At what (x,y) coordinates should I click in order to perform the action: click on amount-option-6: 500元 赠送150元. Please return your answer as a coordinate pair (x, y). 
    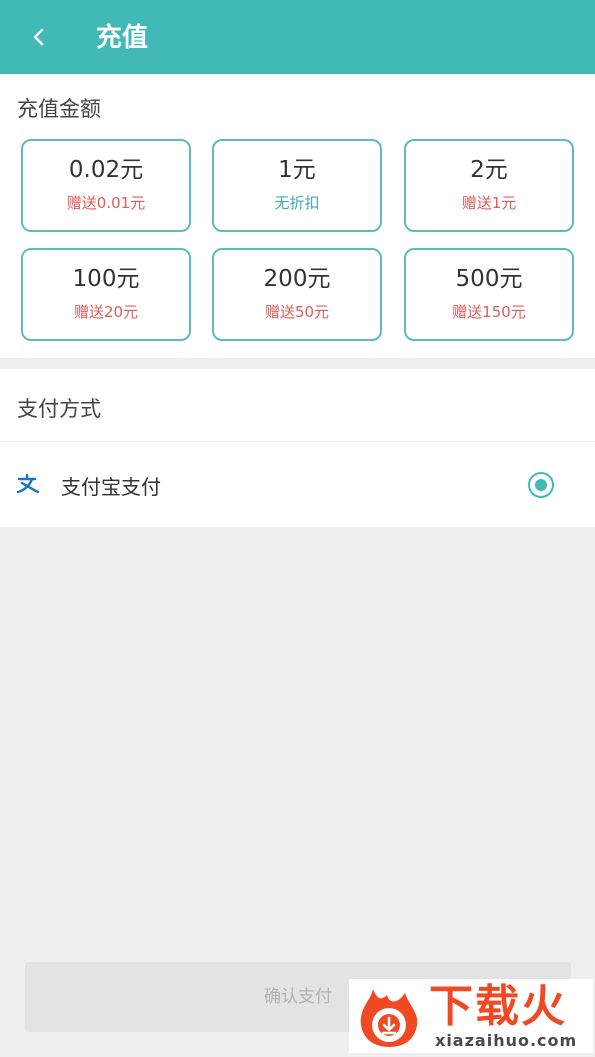
    Looking at the image, I should click on (489, 294).